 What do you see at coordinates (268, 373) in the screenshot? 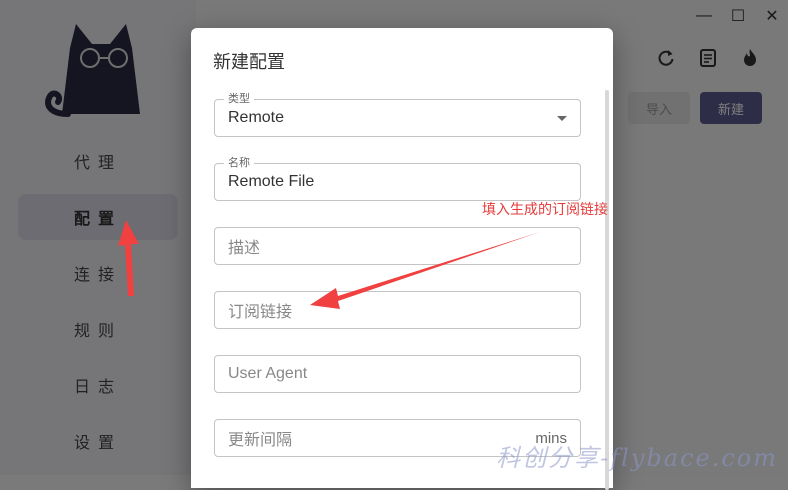
I see `user-agent-placeholder: User Agent` at bounding box center [268, 373].